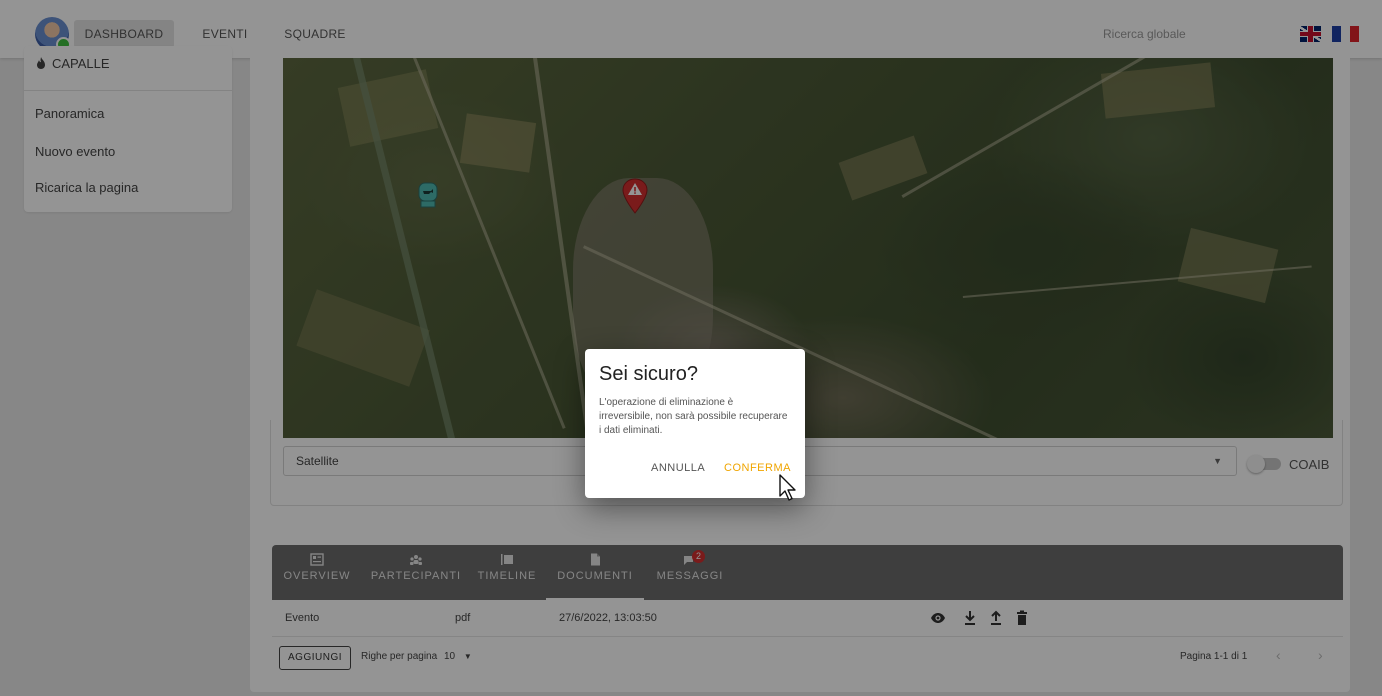 This screenshot has width=1382, height=696. What do you see at coordinates (648, 374) in the screenshot?
I see `dialog-title: Sei sicuro?` at bounding box center [648, 374].